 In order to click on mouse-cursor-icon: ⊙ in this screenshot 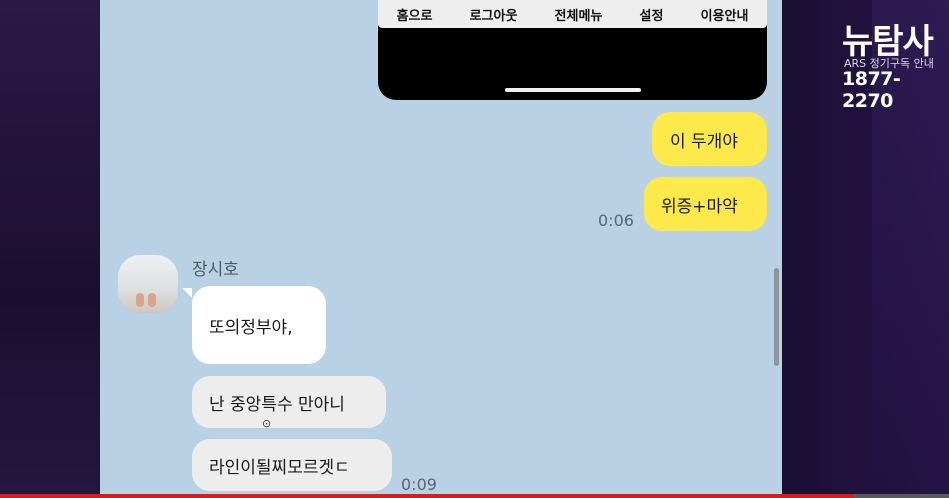, I will do `click(267, 423)`.